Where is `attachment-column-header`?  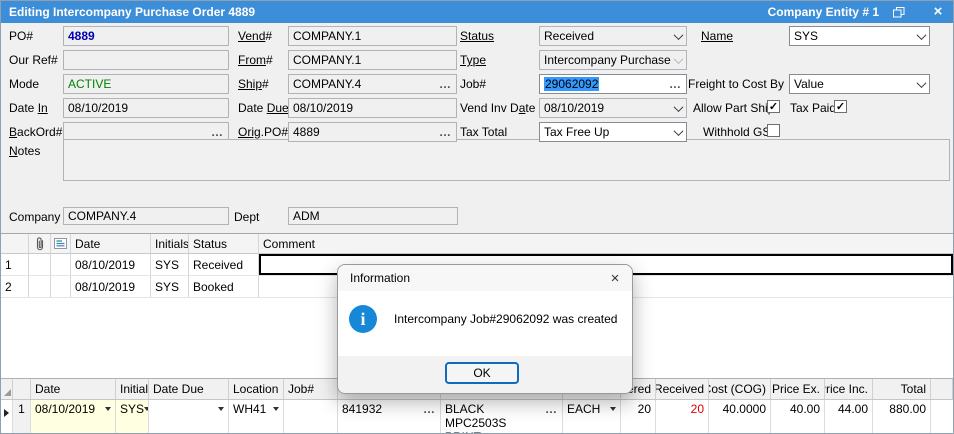
attachment-column-header is located at coordinates (40, 243).